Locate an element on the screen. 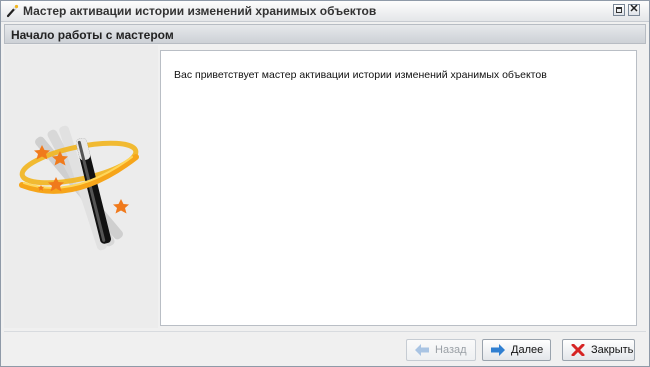 Image resolution: width=650 pixels, height=367 pixels. footer-divider is located at coordinates (325, 331).